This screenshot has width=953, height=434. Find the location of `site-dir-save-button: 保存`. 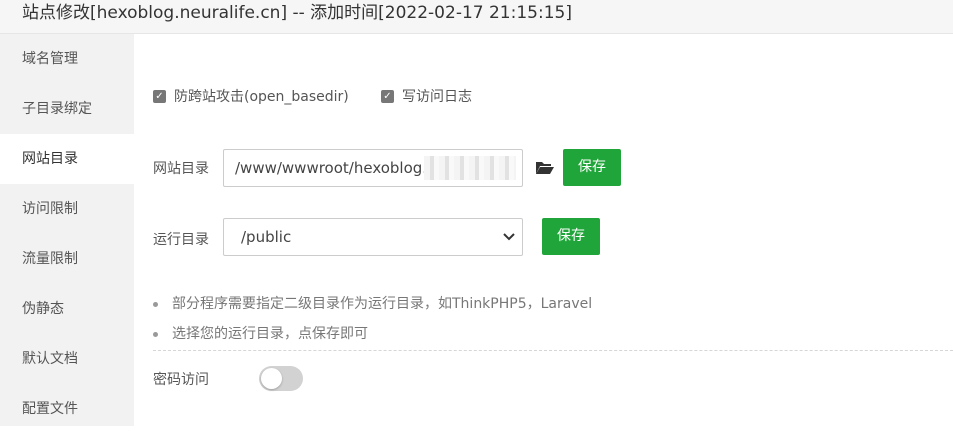

site-dir-save-button: 保存 is located at coordinates (592, 167).